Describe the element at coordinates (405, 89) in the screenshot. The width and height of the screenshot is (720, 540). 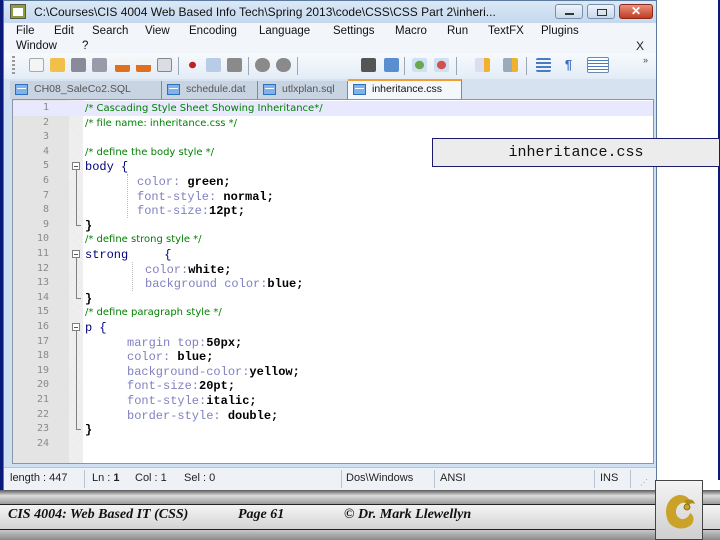
I see `tab-inheritance-css: inheritance.css` at that location.